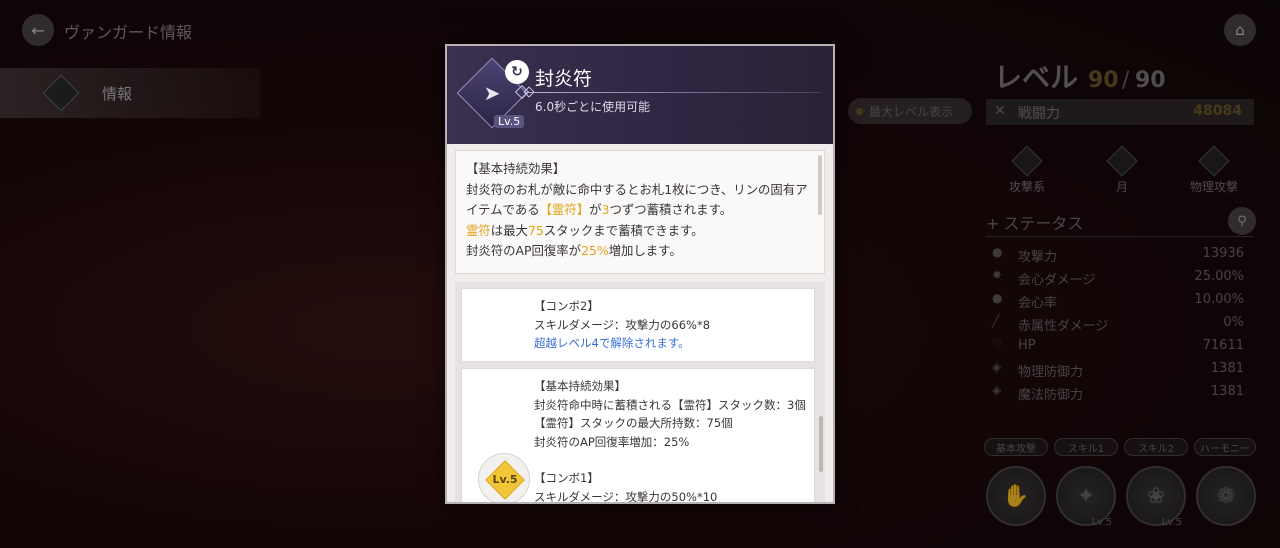 This screenshot has width=1280, height=548. What do you see at coordinates (674, 460) in the screenshot?
I see `card-spacer` at bounding box center [674, 460].